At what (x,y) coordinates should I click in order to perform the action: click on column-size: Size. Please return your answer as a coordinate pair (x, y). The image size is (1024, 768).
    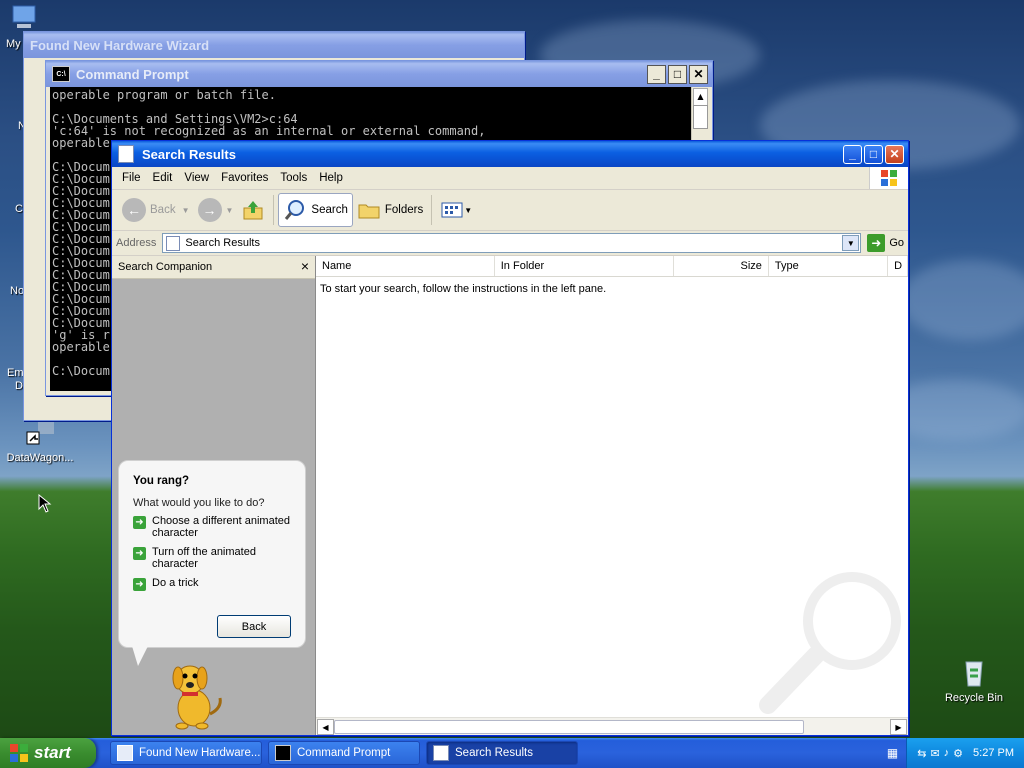
    Looking at the image, I should click on (721, 266).